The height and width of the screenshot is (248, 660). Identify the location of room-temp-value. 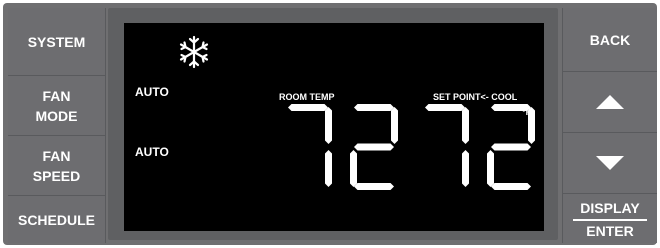
(343, 147).